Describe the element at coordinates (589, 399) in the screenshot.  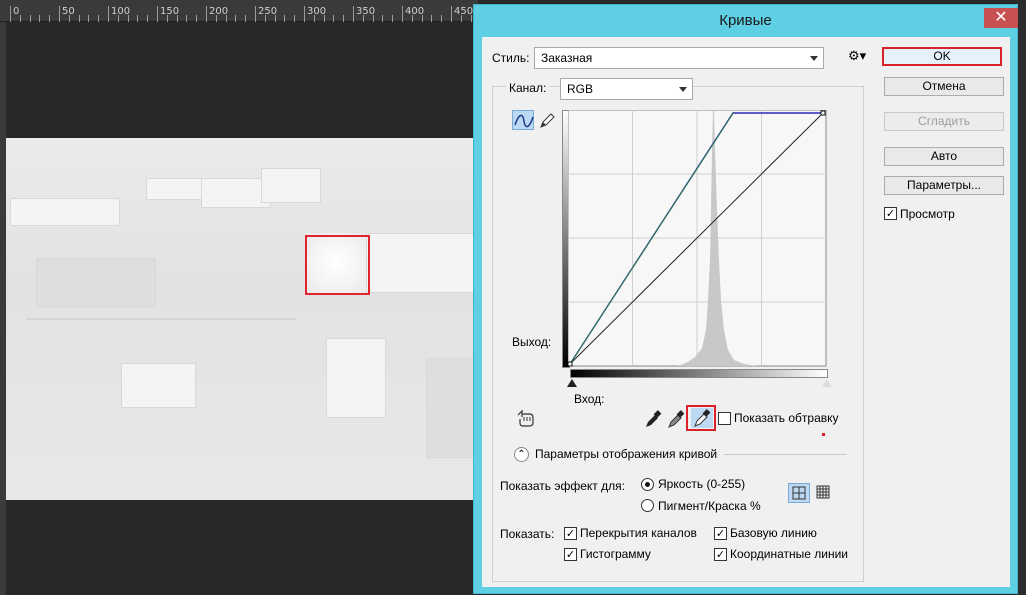
I see `input-label: Вход:` at that location.